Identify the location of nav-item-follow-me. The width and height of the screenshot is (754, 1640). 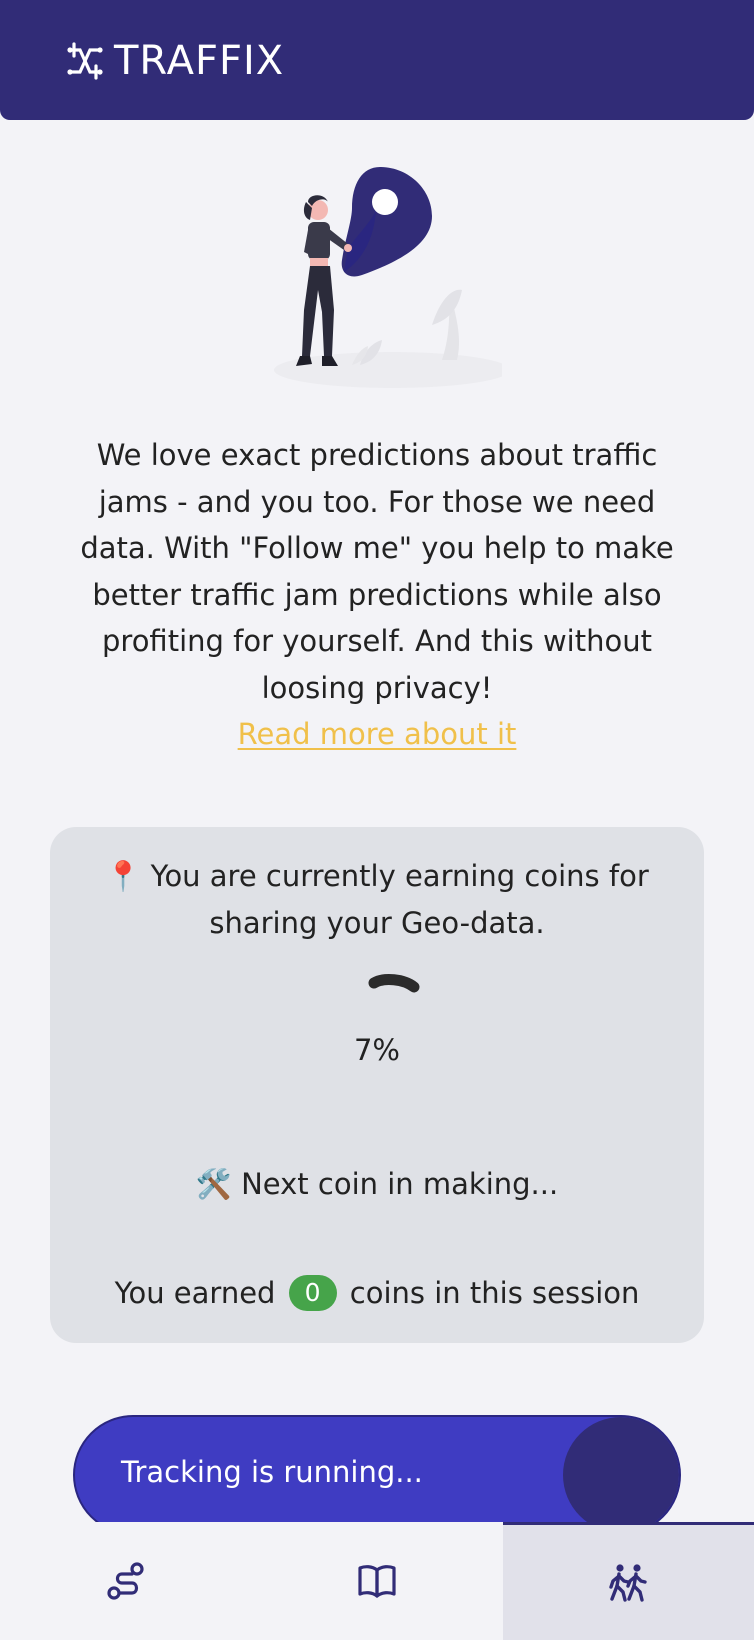
(628, 1581).